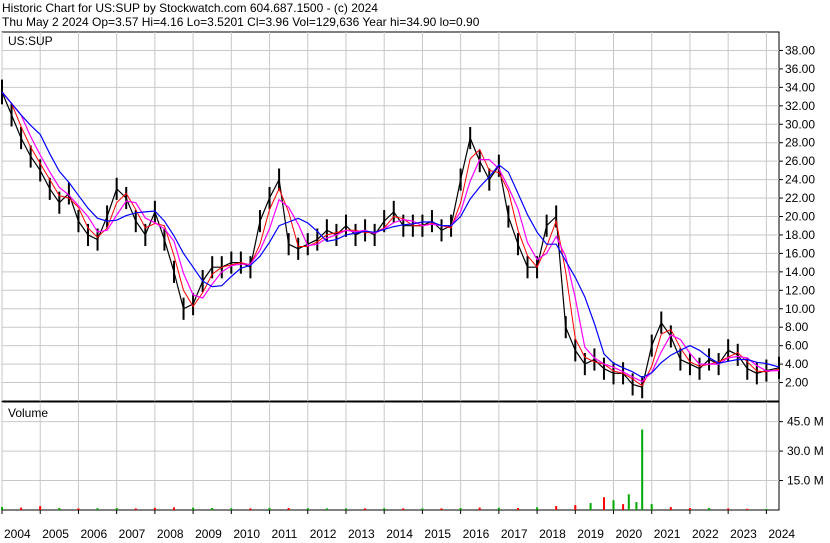 This screenshot has width=830, height=543. Describe the element at coordinates (208, 534) in the screenshot. I see `x-tick-label: 2009` at that location.